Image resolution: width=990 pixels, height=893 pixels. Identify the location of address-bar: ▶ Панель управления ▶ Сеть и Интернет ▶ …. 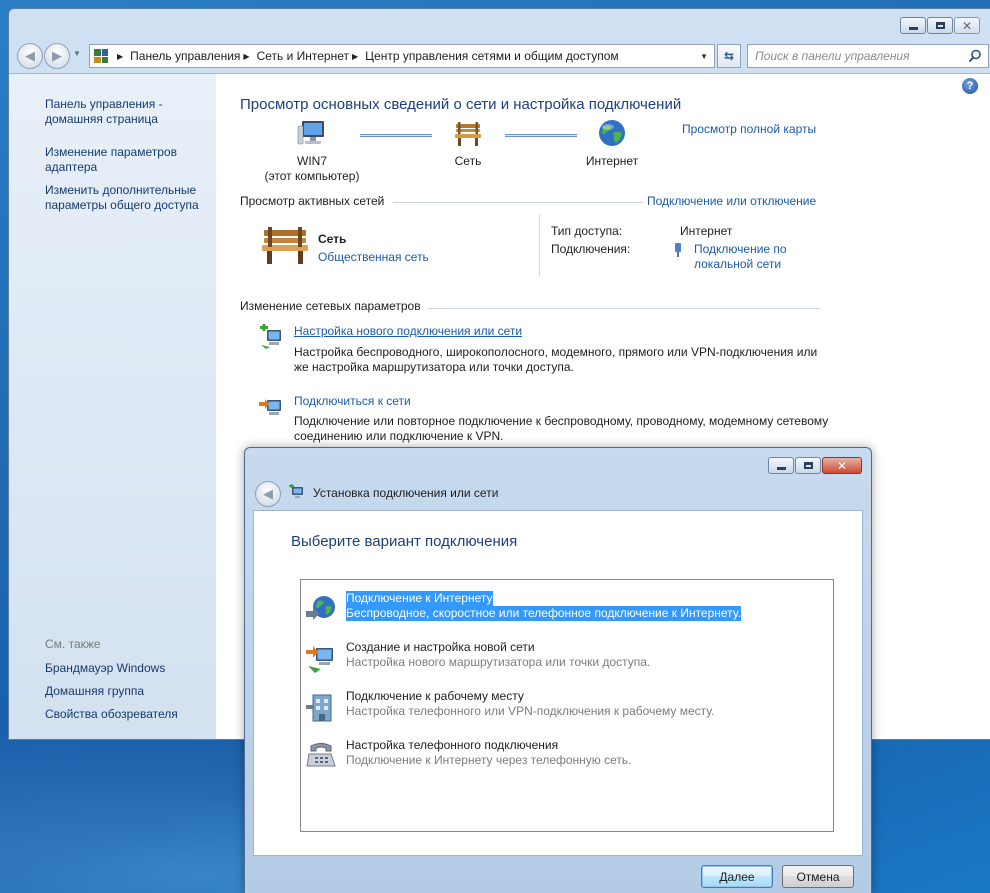
(402, 56).